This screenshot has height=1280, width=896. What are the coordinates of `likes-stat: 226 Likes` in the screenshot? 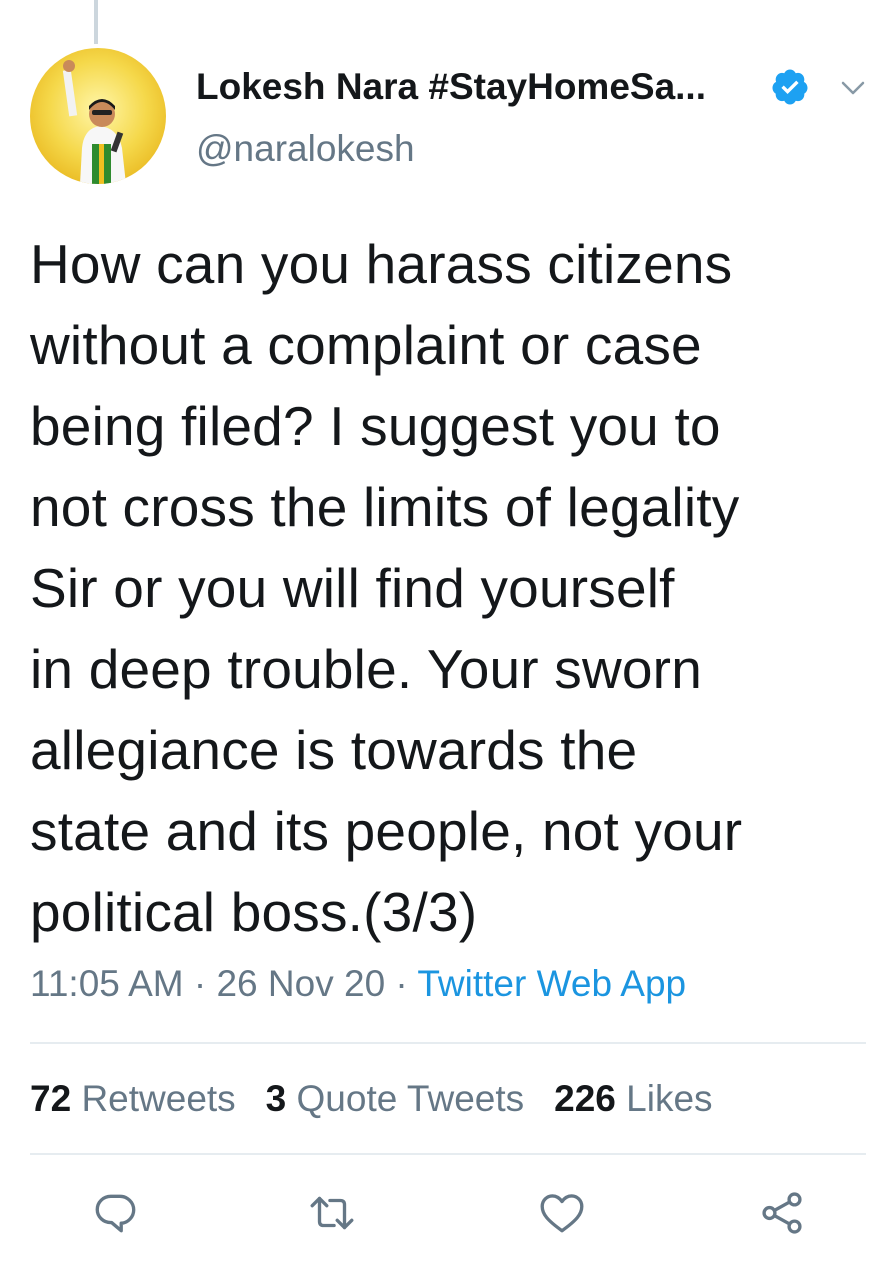 It's located at (633, 1099).